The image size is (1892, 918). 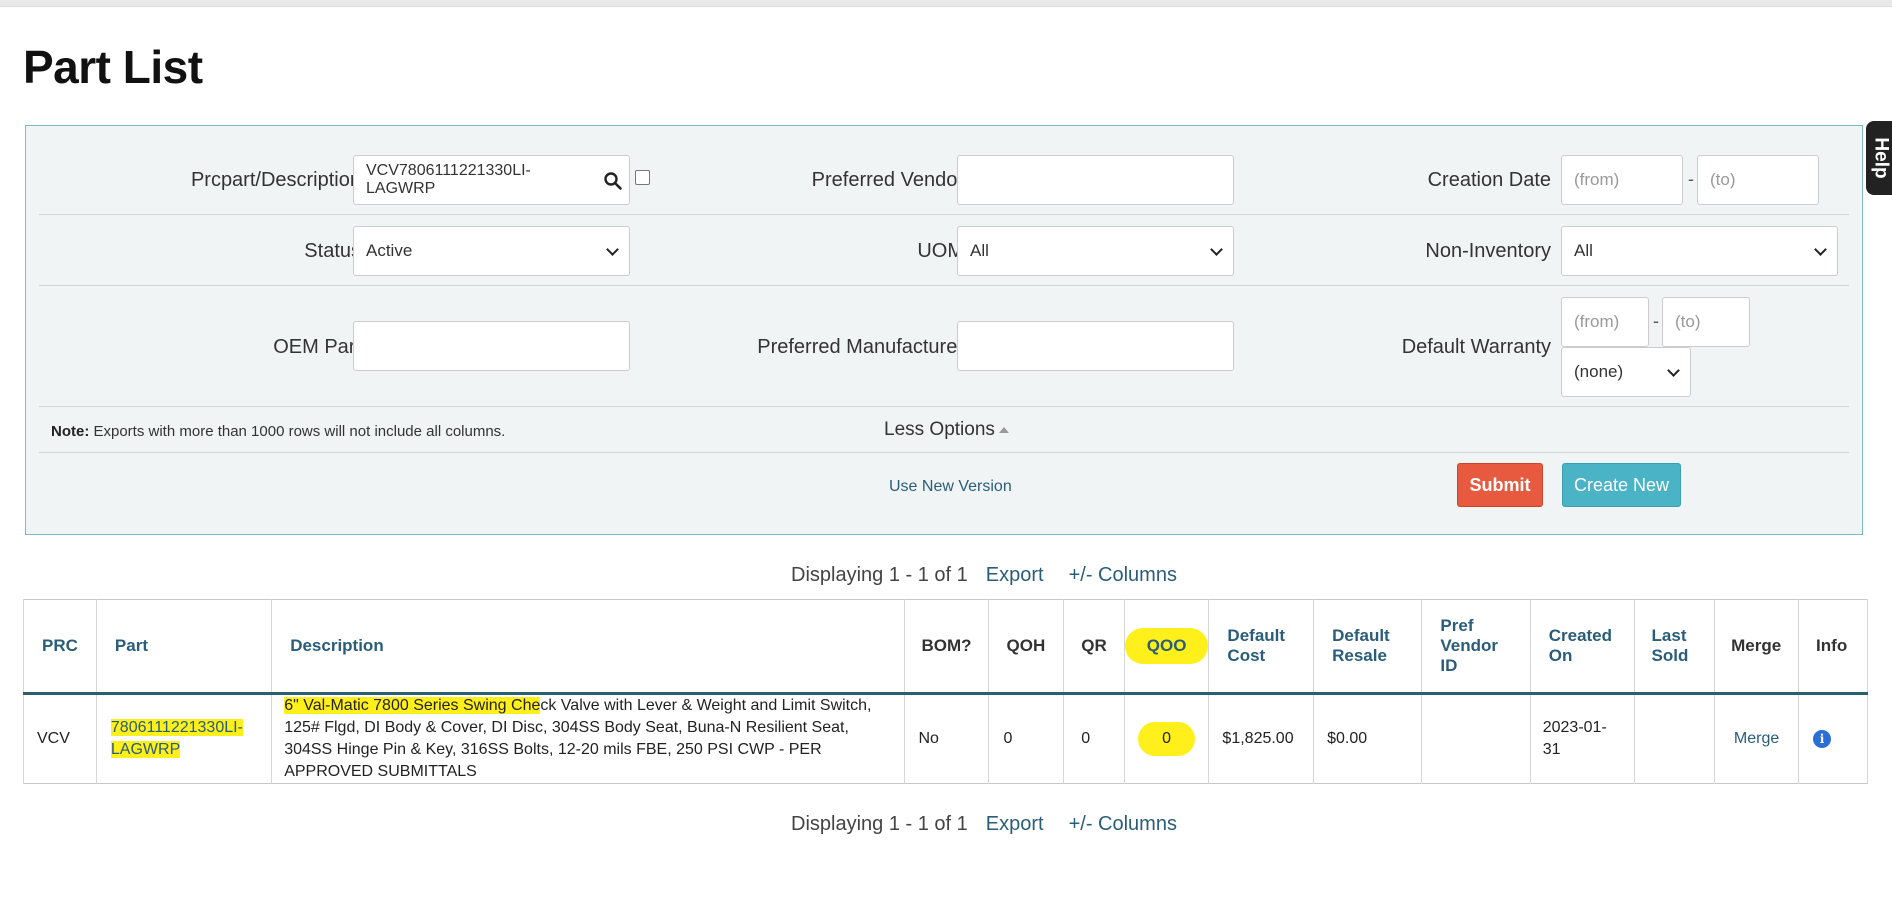 What do you see at coordinates (984, 575) in the screenshot?
I see `pager-top: Displaying 1 - 1 of 1 Export +/- Columns` at bounding box center [984, 575].